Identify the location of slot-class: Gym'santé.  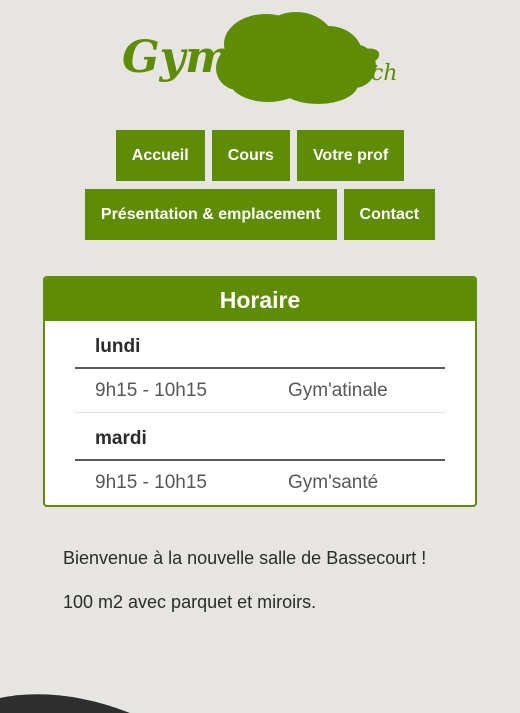
(333, 483).